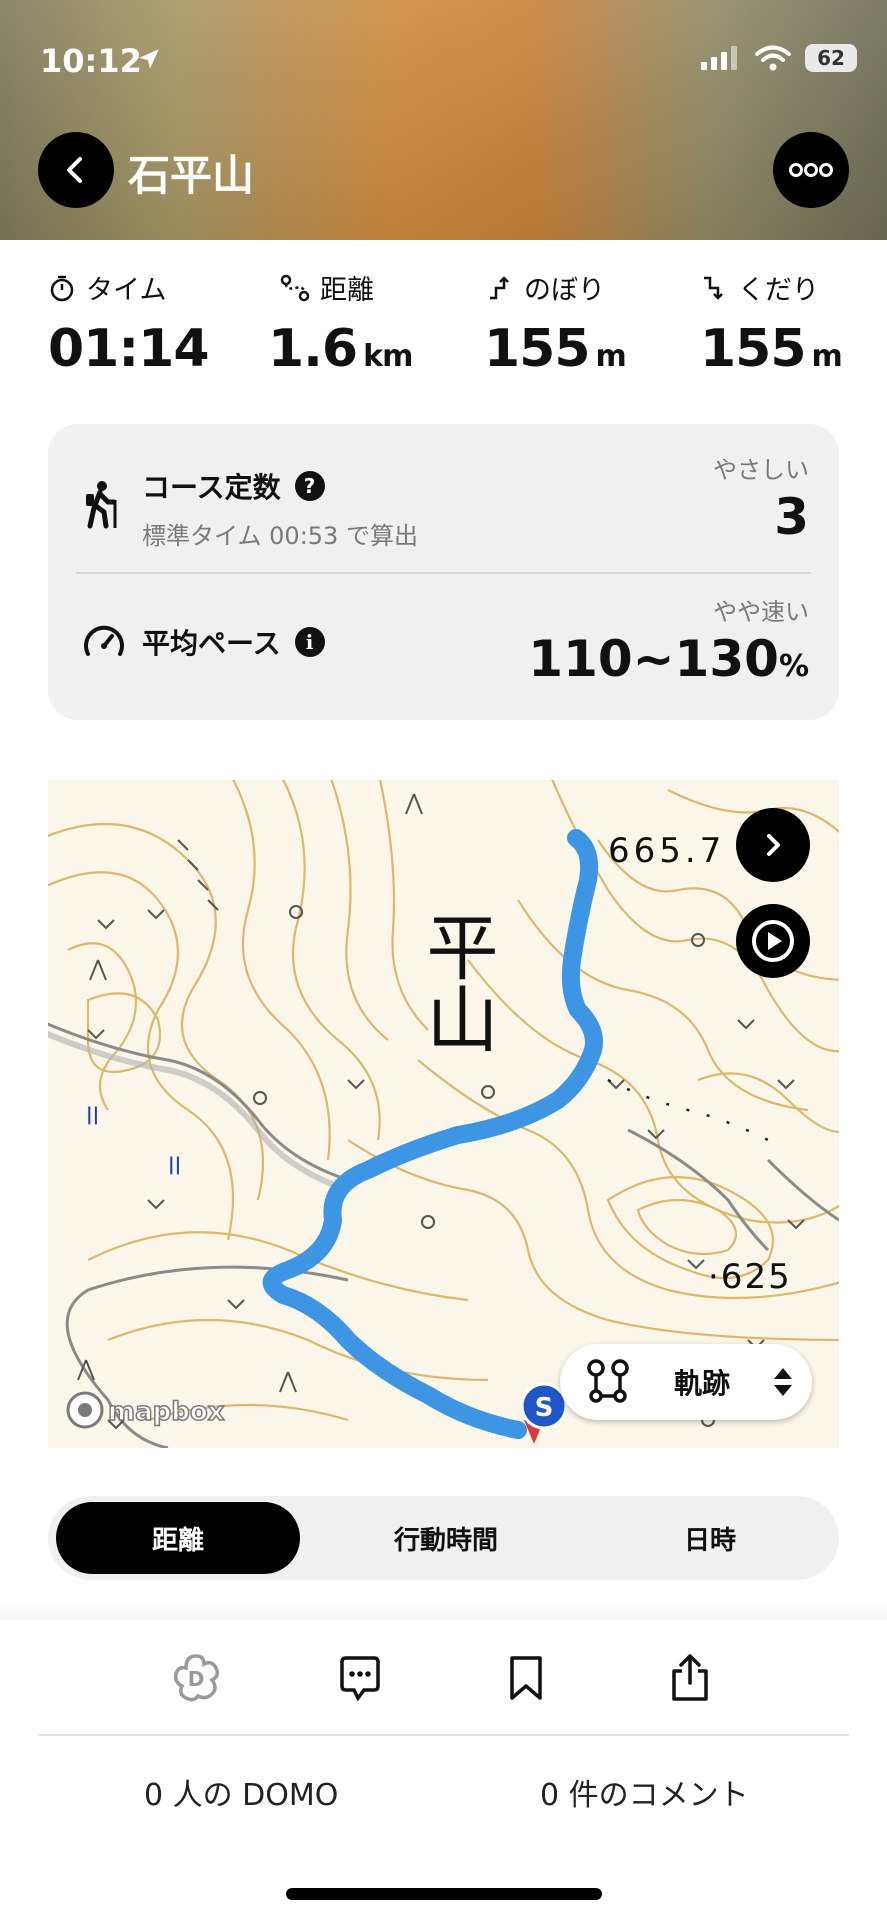 This screenshot has height=1920, width=887. What do you see at coordinates (211, 643) in the screenshot?
I see `average-pace-label: 平均ペース` at bounding box center [211, 643].